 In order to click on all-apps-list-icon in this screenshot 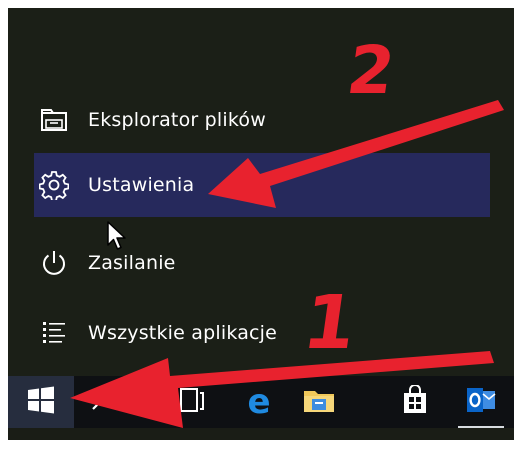, I will do `click(54, 333)`.